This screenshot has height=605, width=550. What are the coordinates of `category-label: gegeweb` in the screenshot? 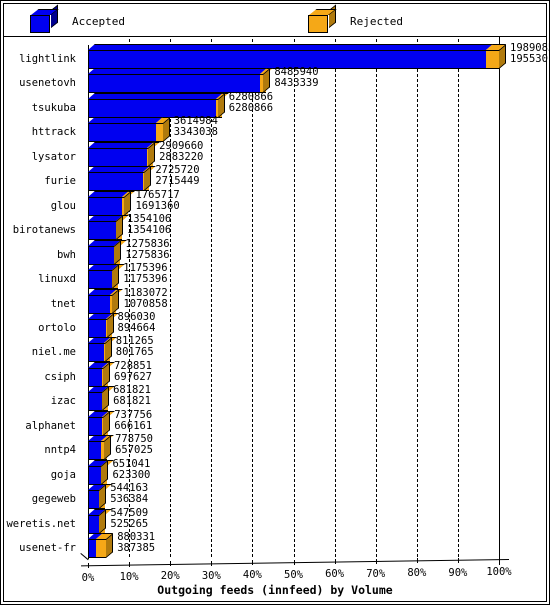 It's located at (53, 499).